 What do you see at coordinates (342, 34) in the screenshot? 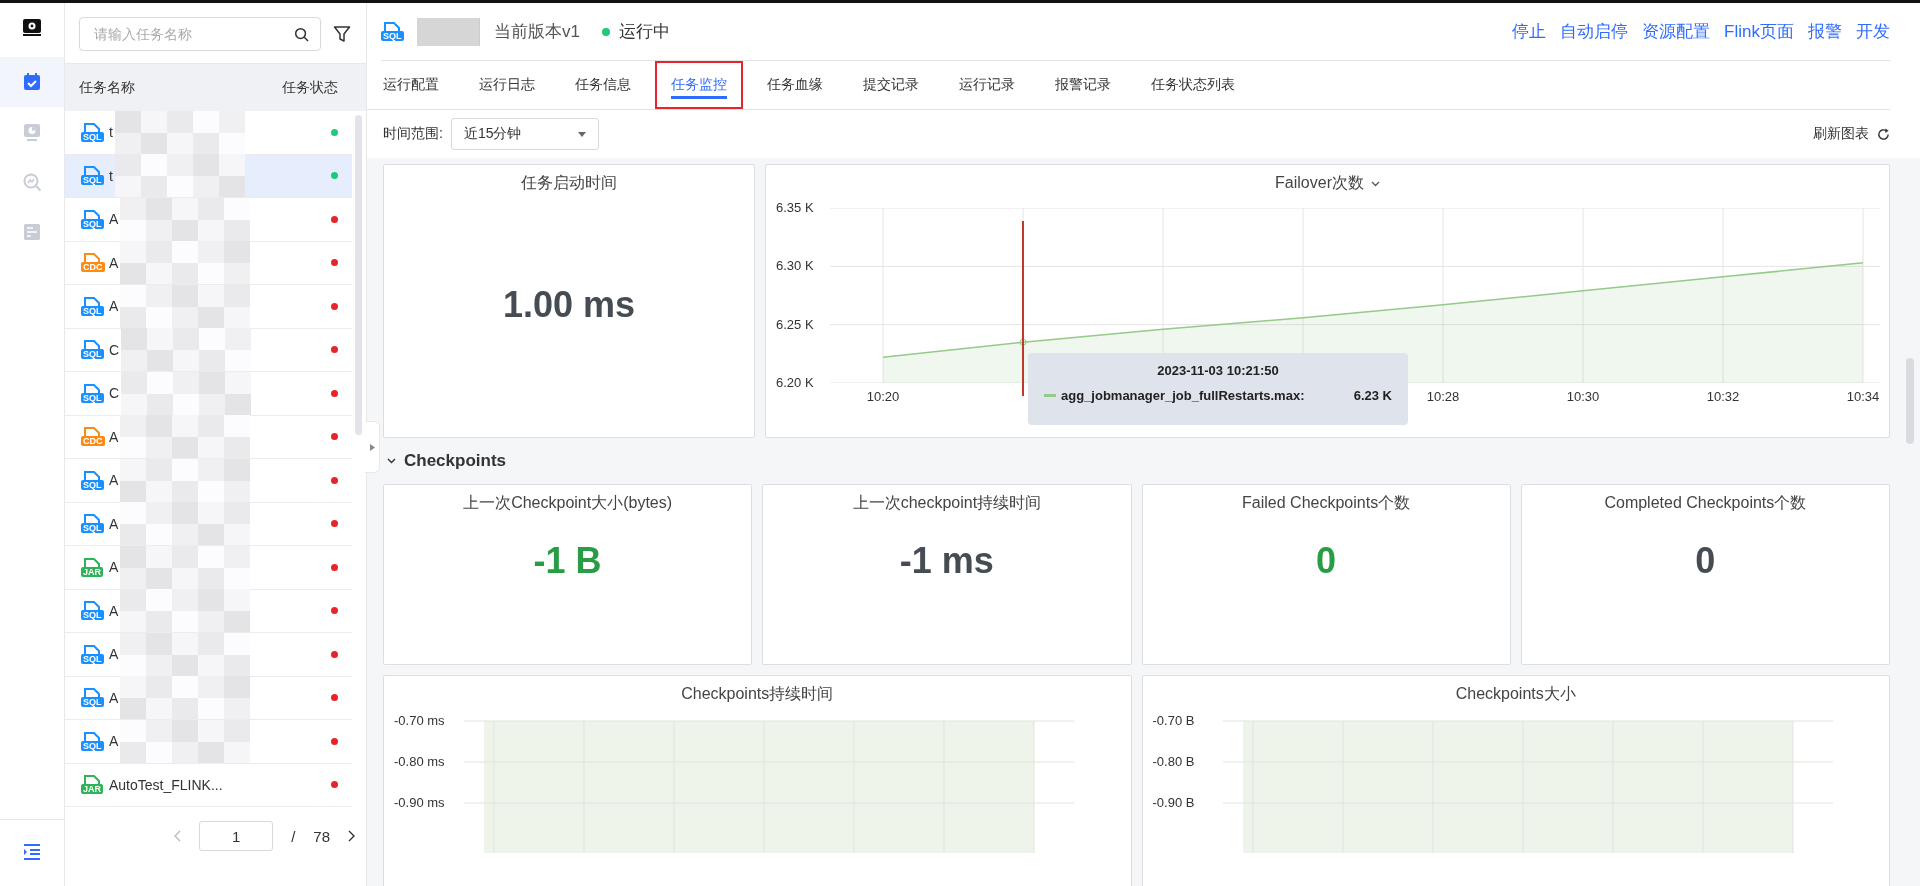
I see `filter-icon` at bounding box center [342, 34].